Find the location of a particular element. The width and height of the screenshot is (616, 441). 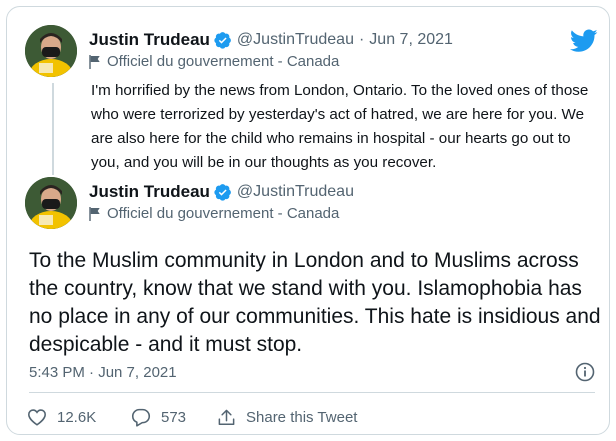

info-icon is located at coordinates (585, 372).